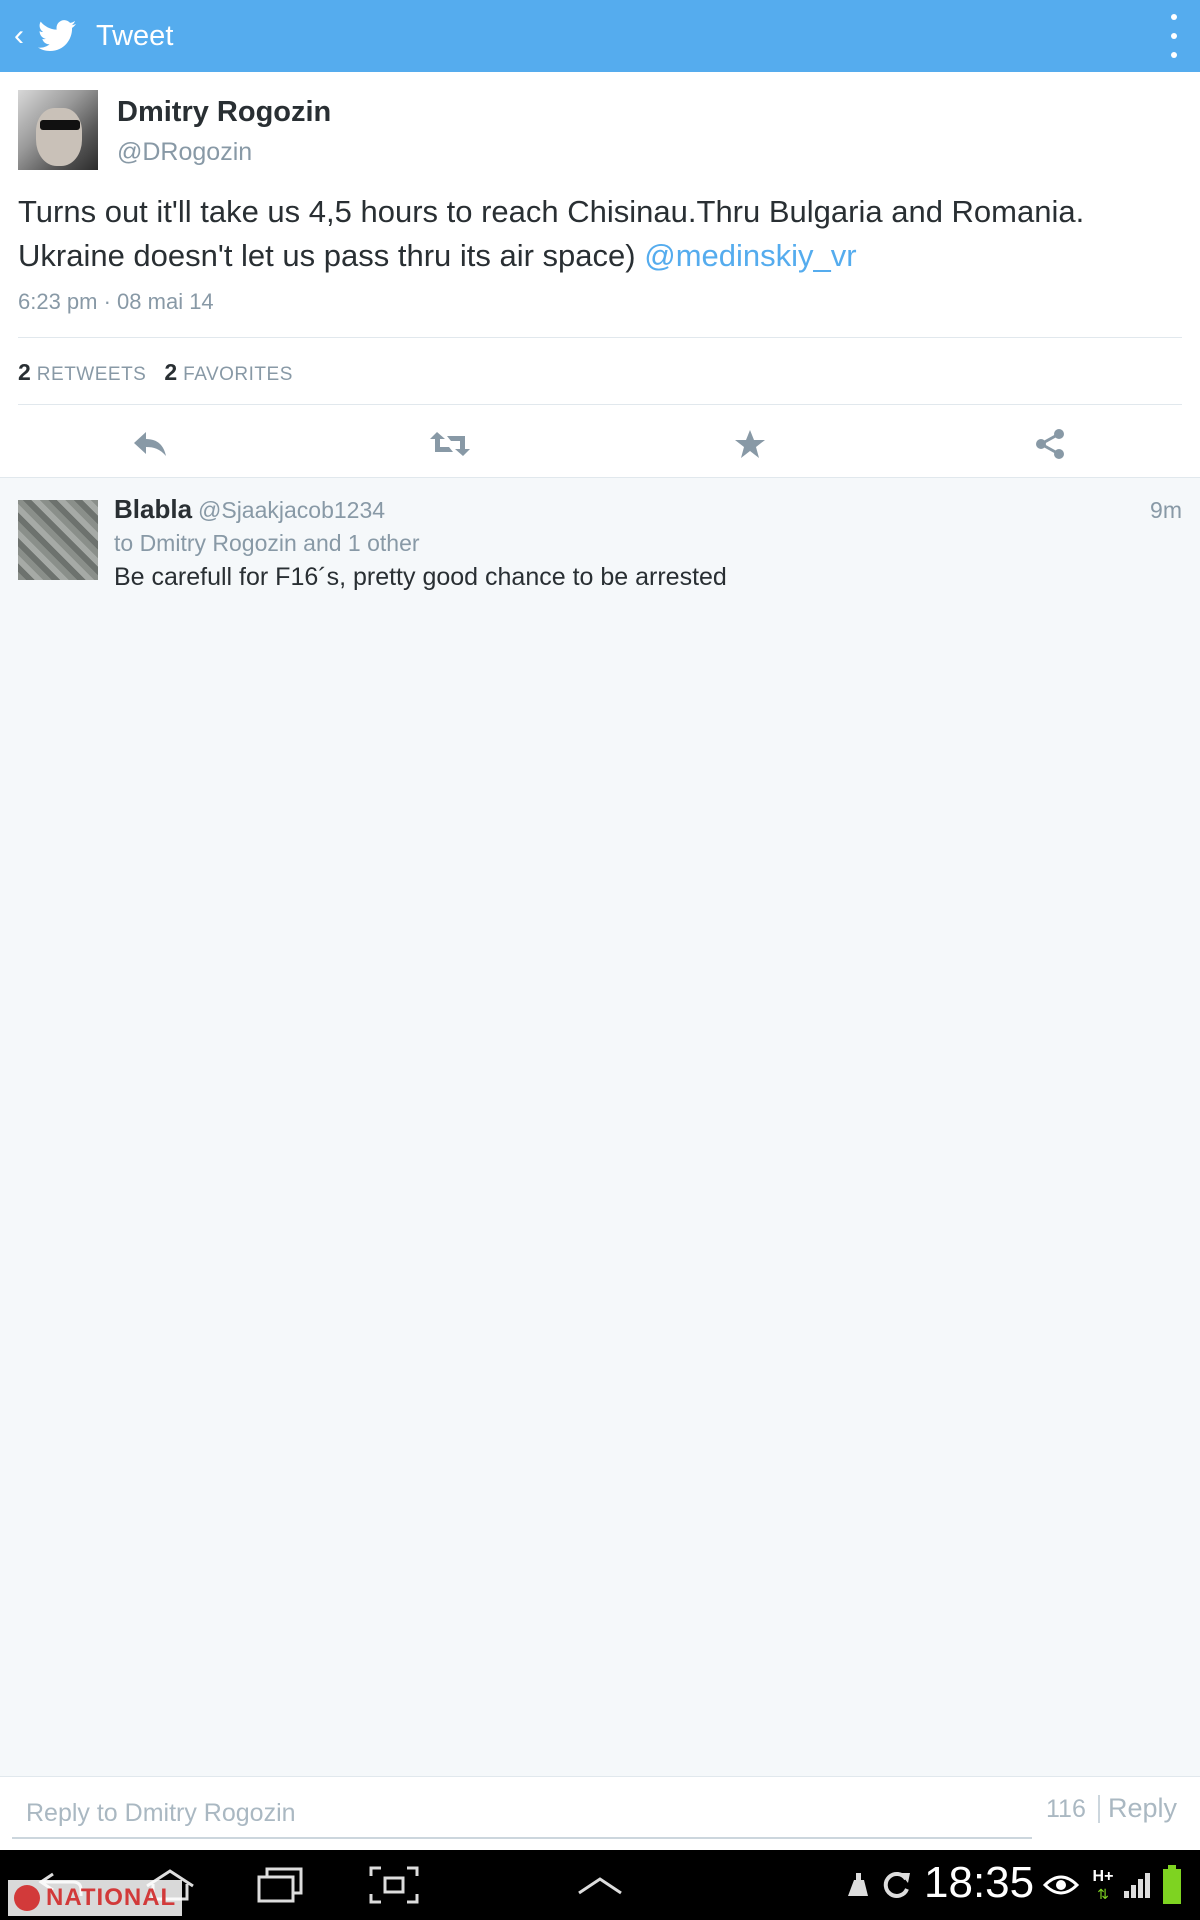 The image size is (1200, 1920). I want to click on back-chevron-icon: ‹, so click(19, 36).